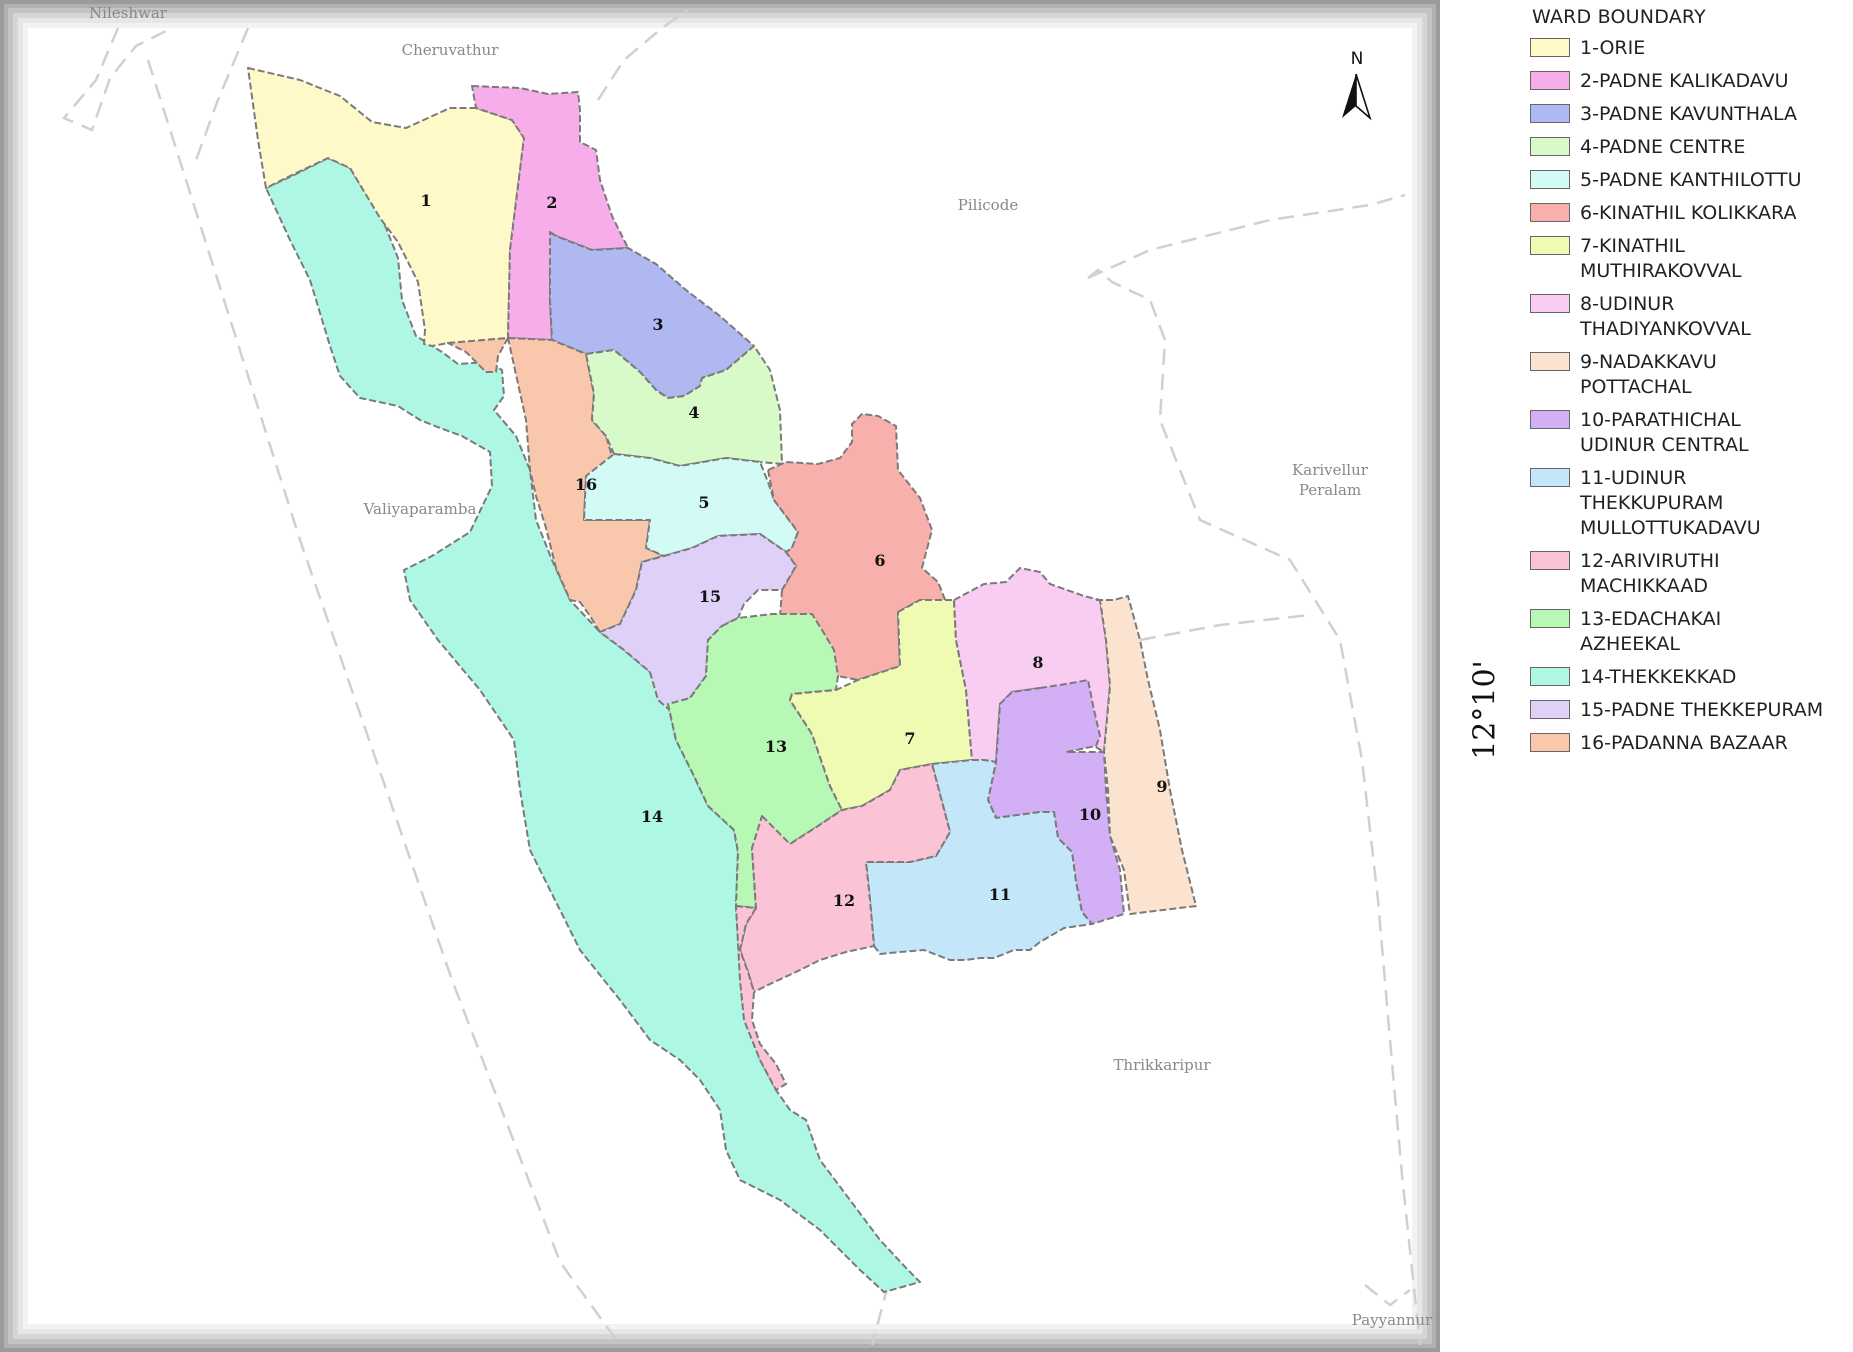  Describe the element at coordinates (693, 412) in the screenshot. I see `ward-4-label: 4` at that location.